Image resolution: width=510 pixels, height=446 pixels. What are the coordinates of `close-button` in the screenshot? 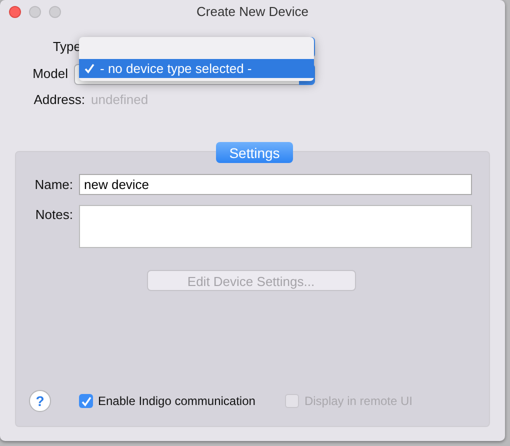 It's located at (15, 12).